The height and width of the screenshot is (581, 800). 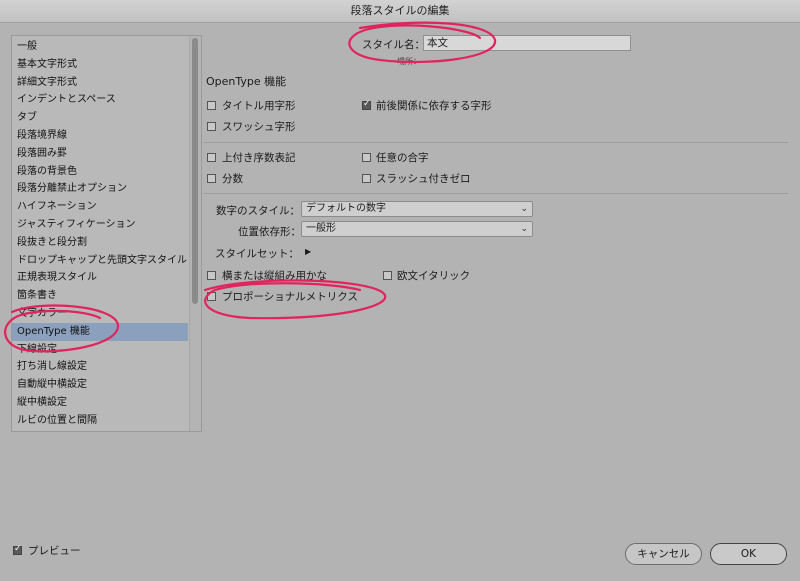 What do you see at coordinates (100, 367) in the screenshot?
I see `sidebar-item: 打ち消し線設定` at bounding box center [100, 367].